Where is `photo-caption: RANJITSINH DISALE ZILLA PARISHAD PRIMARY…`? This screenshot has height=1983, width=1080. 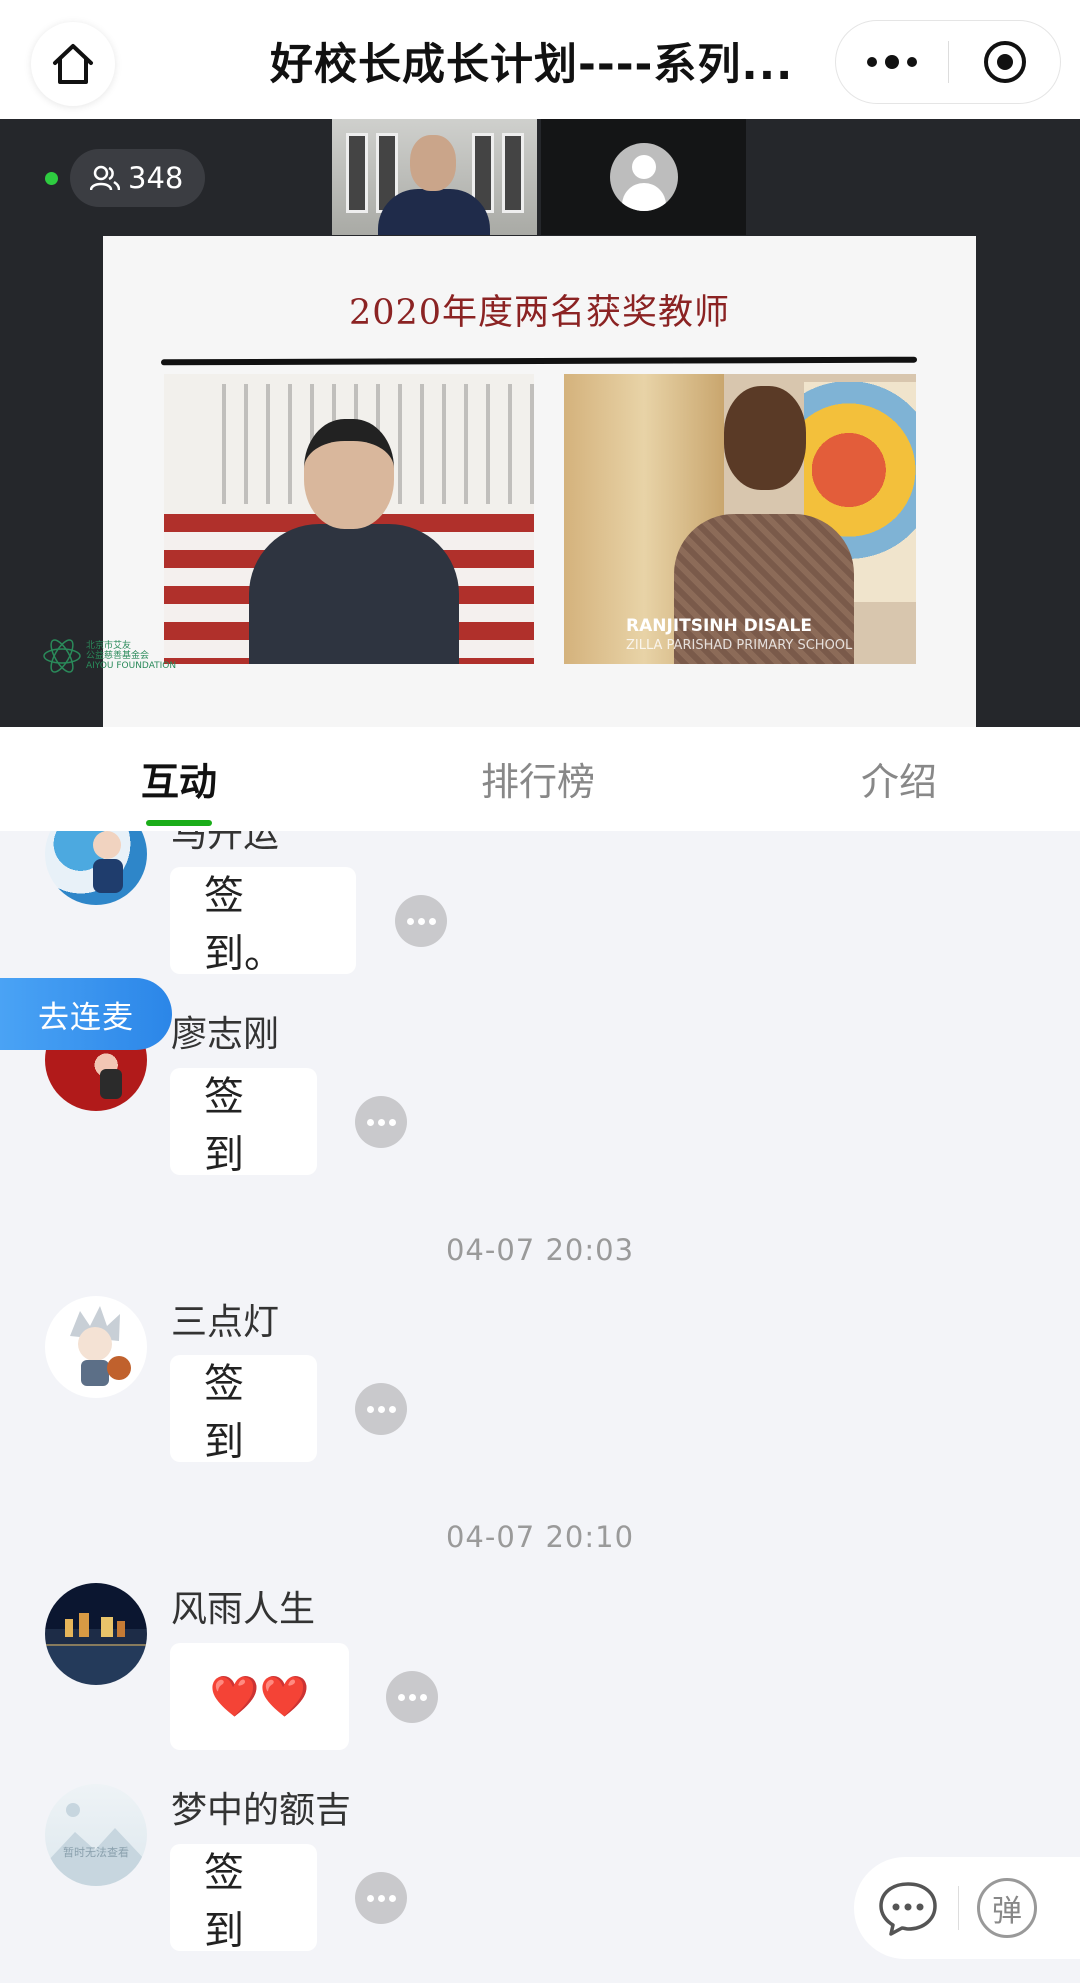 photo-caption: RANJITSINH DISALE ZILLA PARISHAD PRIMARY… is located at coordinates (739, 636).